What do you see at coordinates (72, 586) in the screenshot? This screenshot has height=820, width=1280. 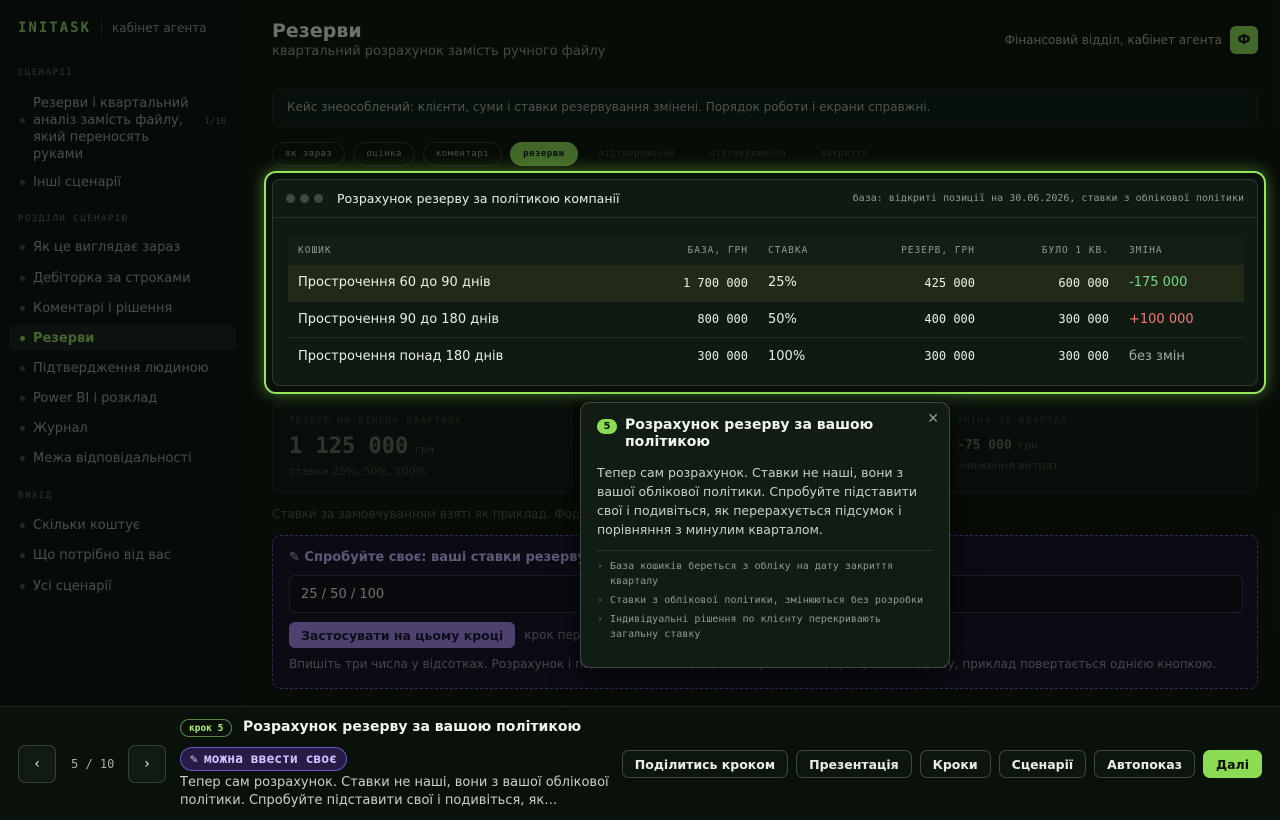 I see `sidebar-item-label: Усі сценарії` at bounding box center [72, 586].